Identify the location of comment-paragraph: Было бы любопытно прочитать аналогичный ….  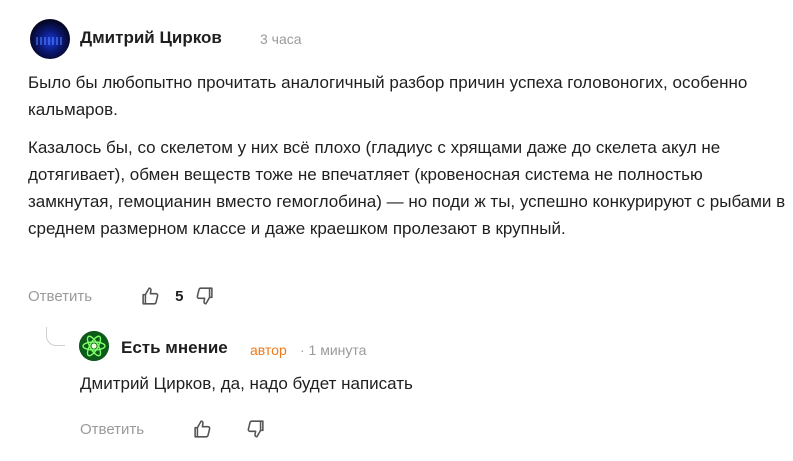
(388, 96).